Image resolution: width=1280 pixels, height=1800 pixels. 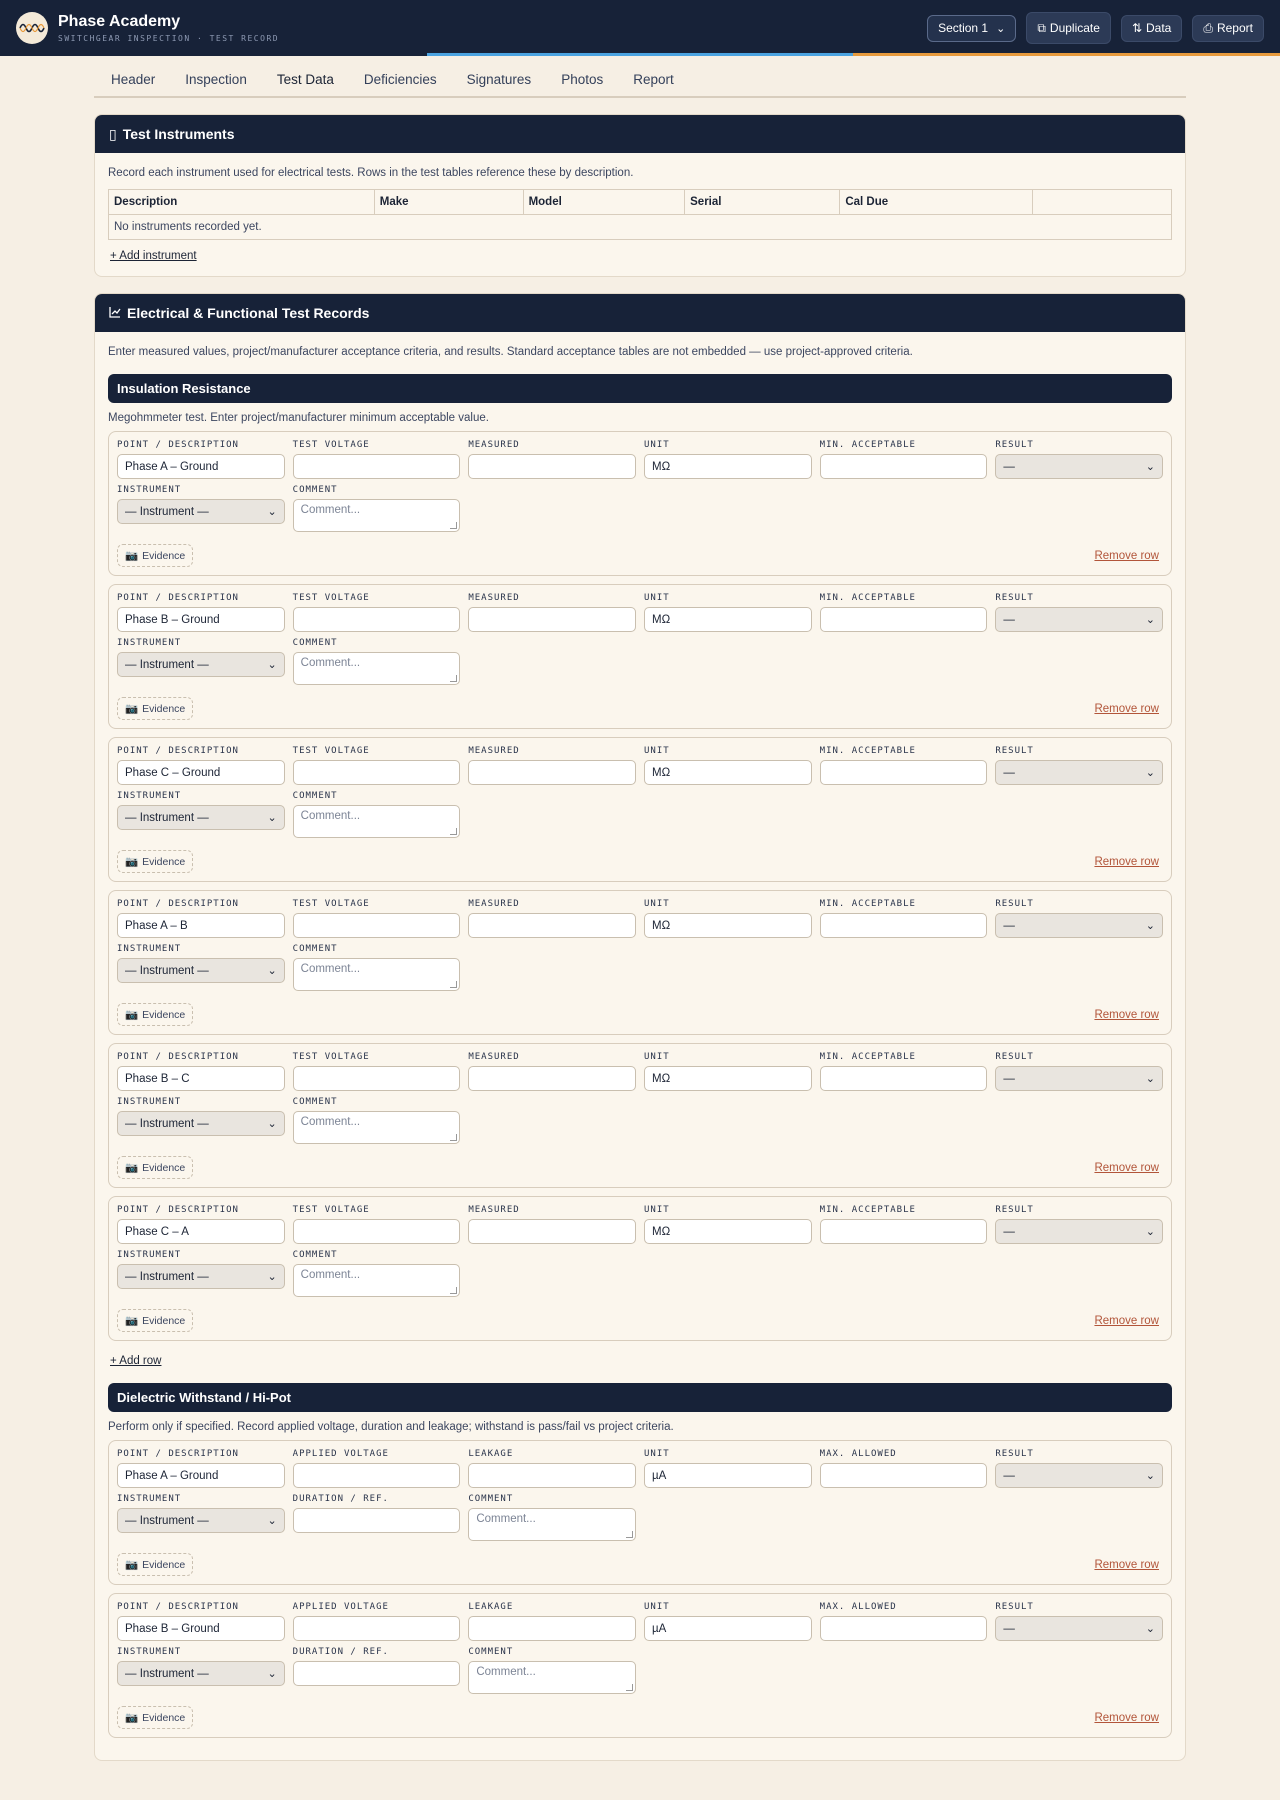 What do you see at coordinates (1068, 28) in the screenshot?
I see `duplicate-button: ⧉ Duplicate` at bounding box center [1068, 28].